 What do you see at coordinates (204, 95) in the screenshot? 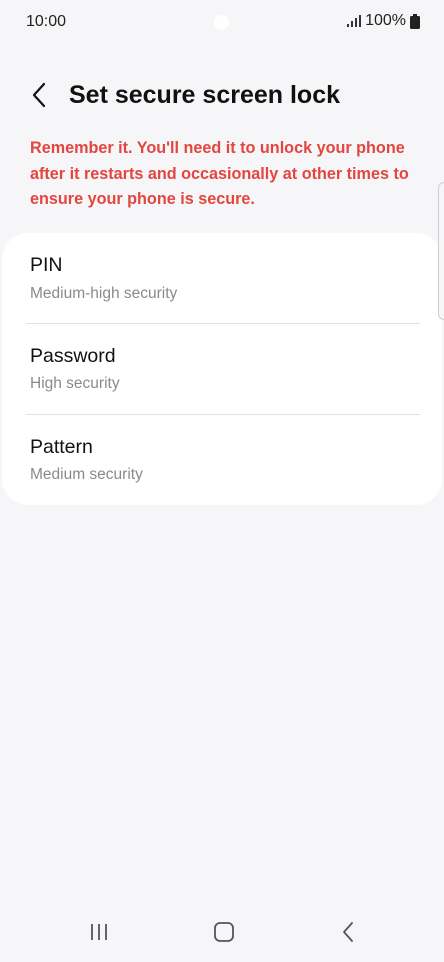
I see `page-title: Set secure screen lock` at bounding box center [204, 95].